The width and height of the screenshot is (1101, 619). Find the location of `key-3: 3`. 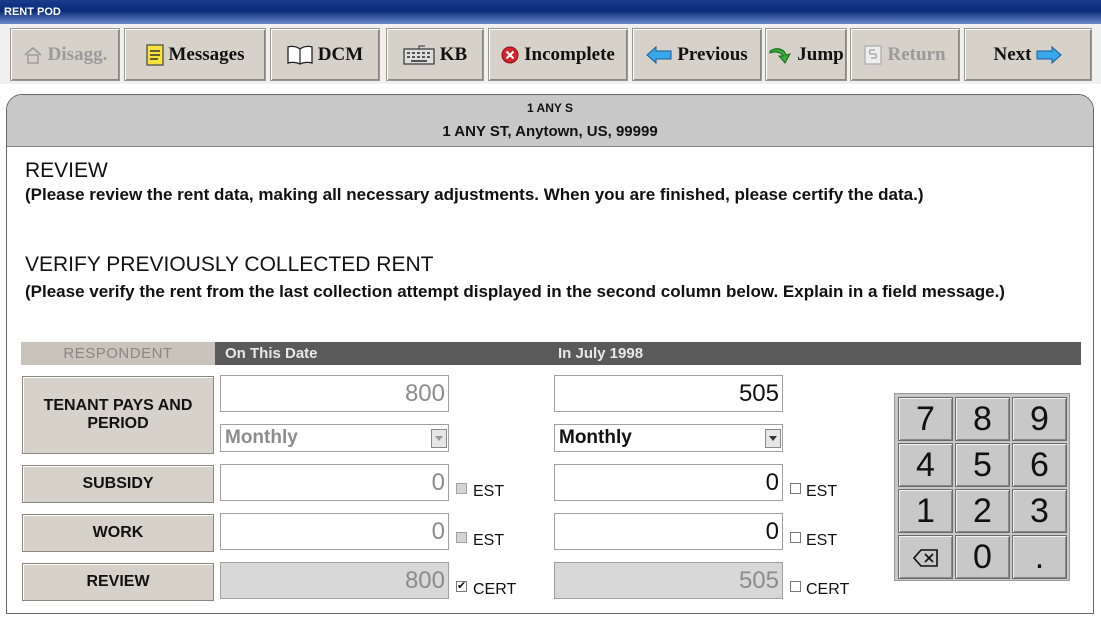

key-3: 3 is located at coordinates (1039, 511).